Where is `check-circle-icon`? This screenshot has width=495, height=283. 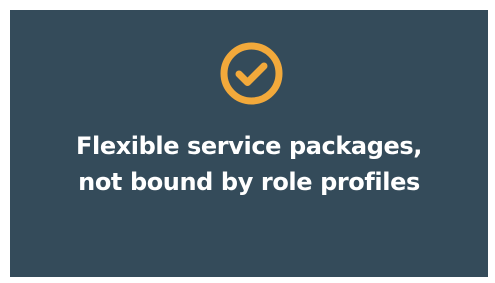
check-circle-icon is located at coordinates (251, 73).